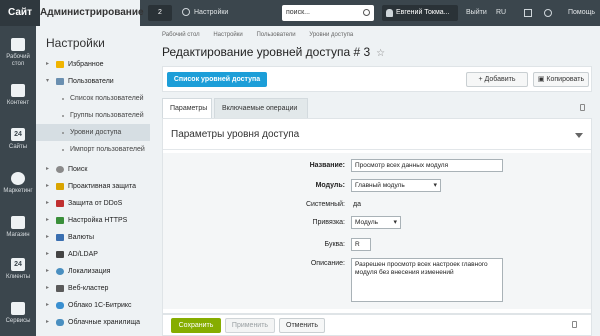 The width and height of the screenshot is (600, 336). Describe the element at coordinates (396, 185) in the screenshot. I see `module-select: Главный модуль` at that location.